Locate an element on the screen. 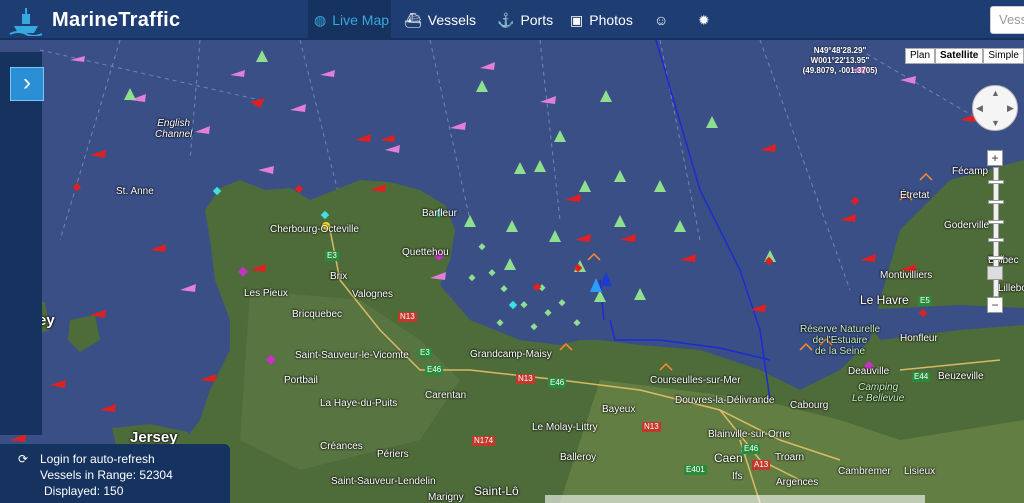 The image size is (1024, 503). vessel-search-input: Vesse is located at coordinates (1007, 20).